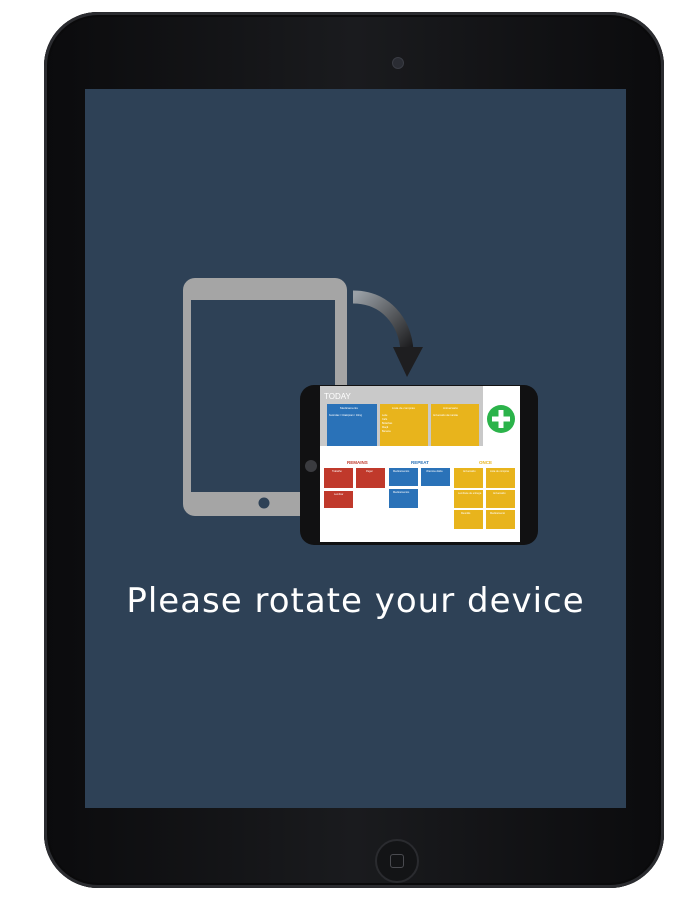  What do you see at coordinates (349, 408) in the screenshot?
I see `svg-text: Medicaments` at bounding box center [349, 408].